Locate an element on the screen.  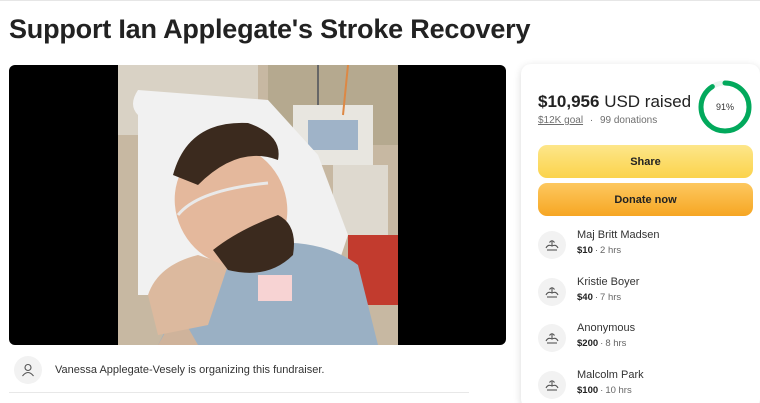
donation-count: 99 donations is located at coordinates (628, 120).